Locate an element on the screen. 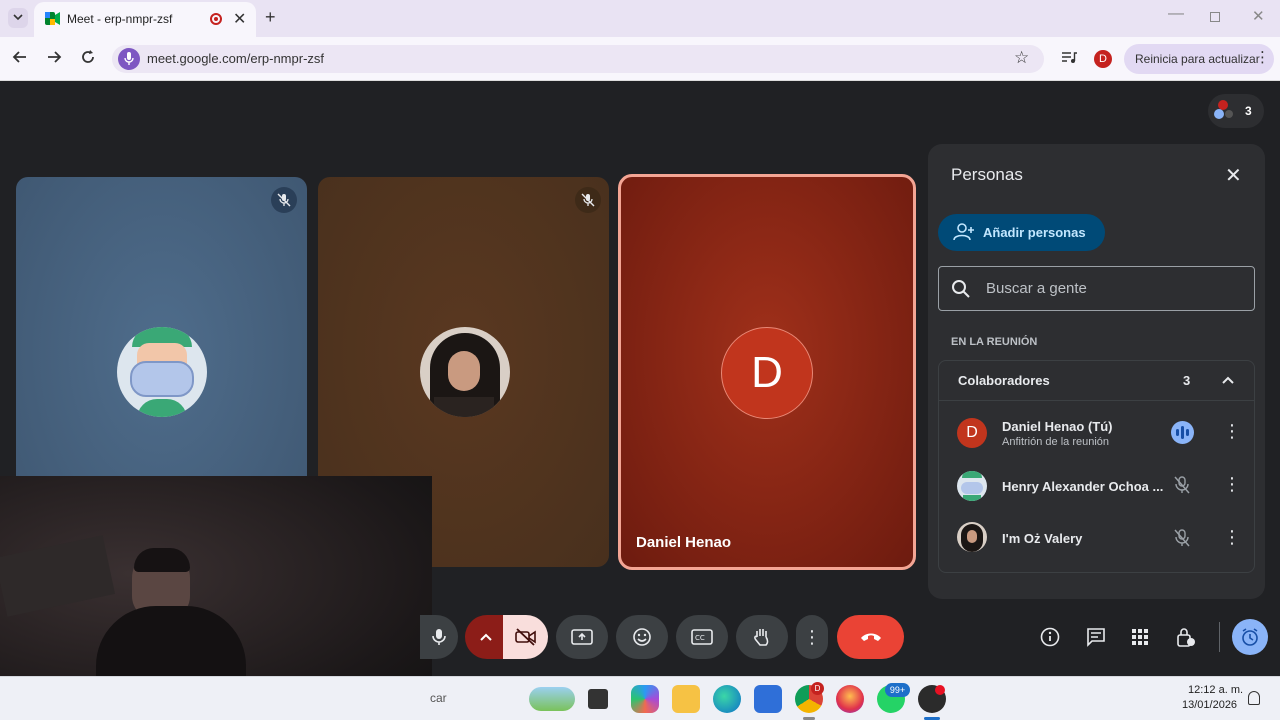 The width and height of the screenshot is (1280, 720). add-people-label: Añadir personas is located at coordinates (1034, 232).